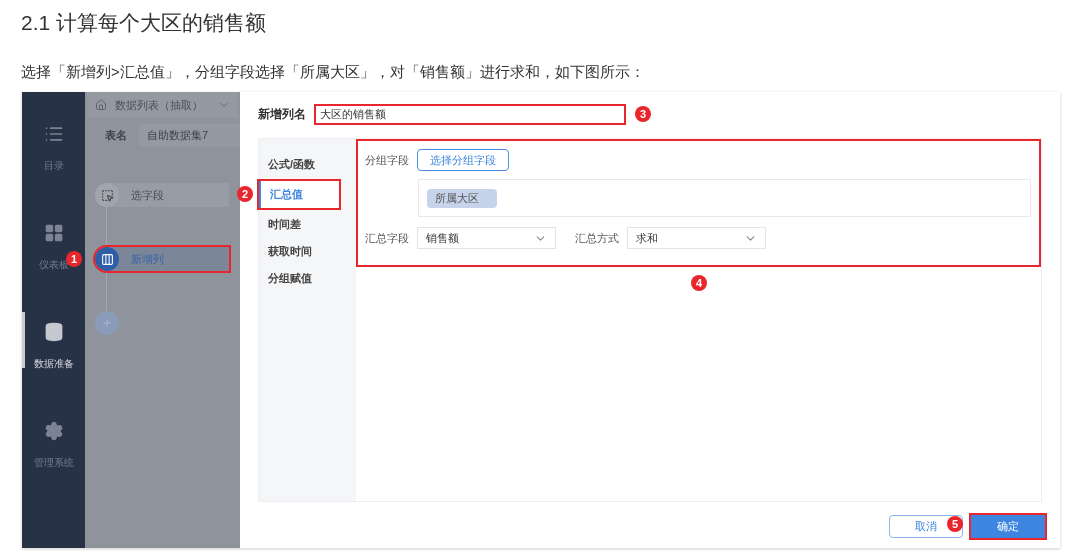 This screenshot has width=1073, height=560. Describe the element at coordinates (387, 160) in the screenshot. I see `group-field-label: 分组字段` at that location.